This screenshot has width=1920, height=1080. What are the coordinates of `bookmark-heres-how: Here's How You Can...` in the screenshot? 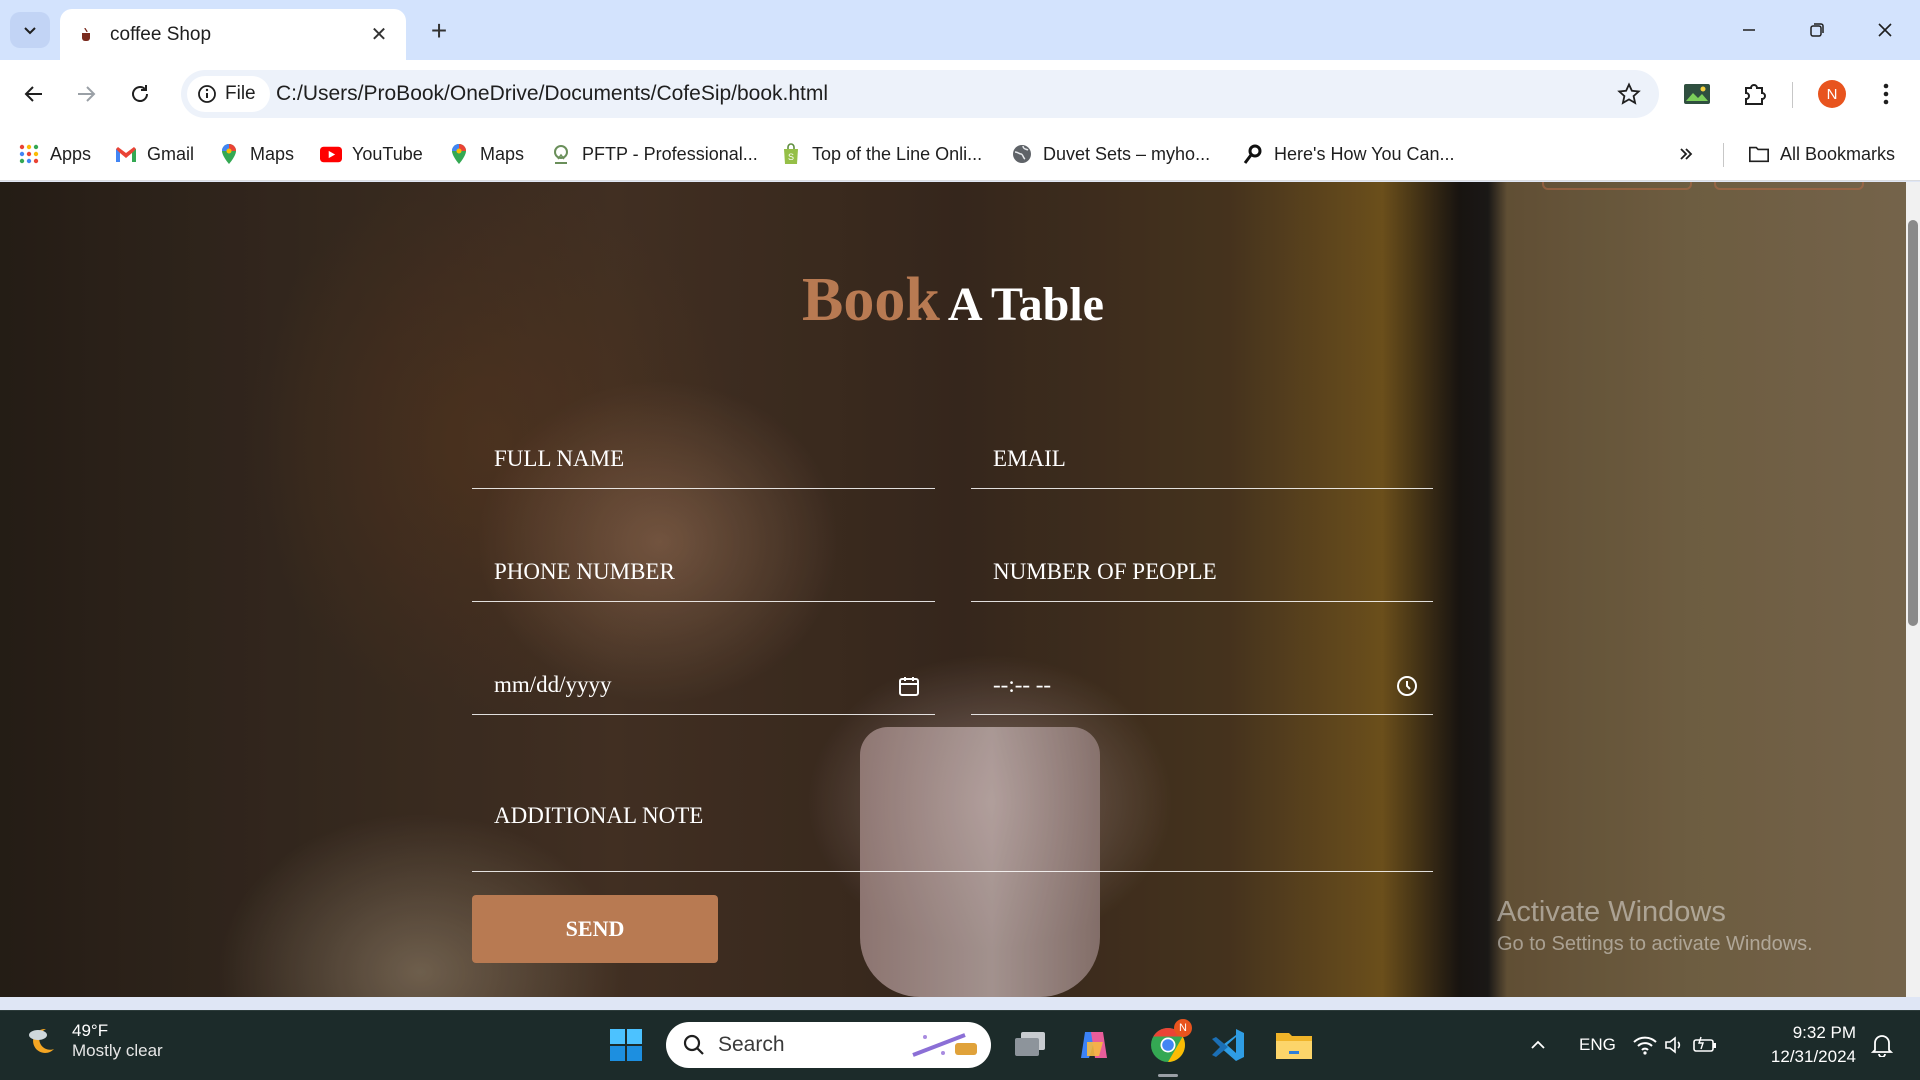 It's located at (1348, 154).